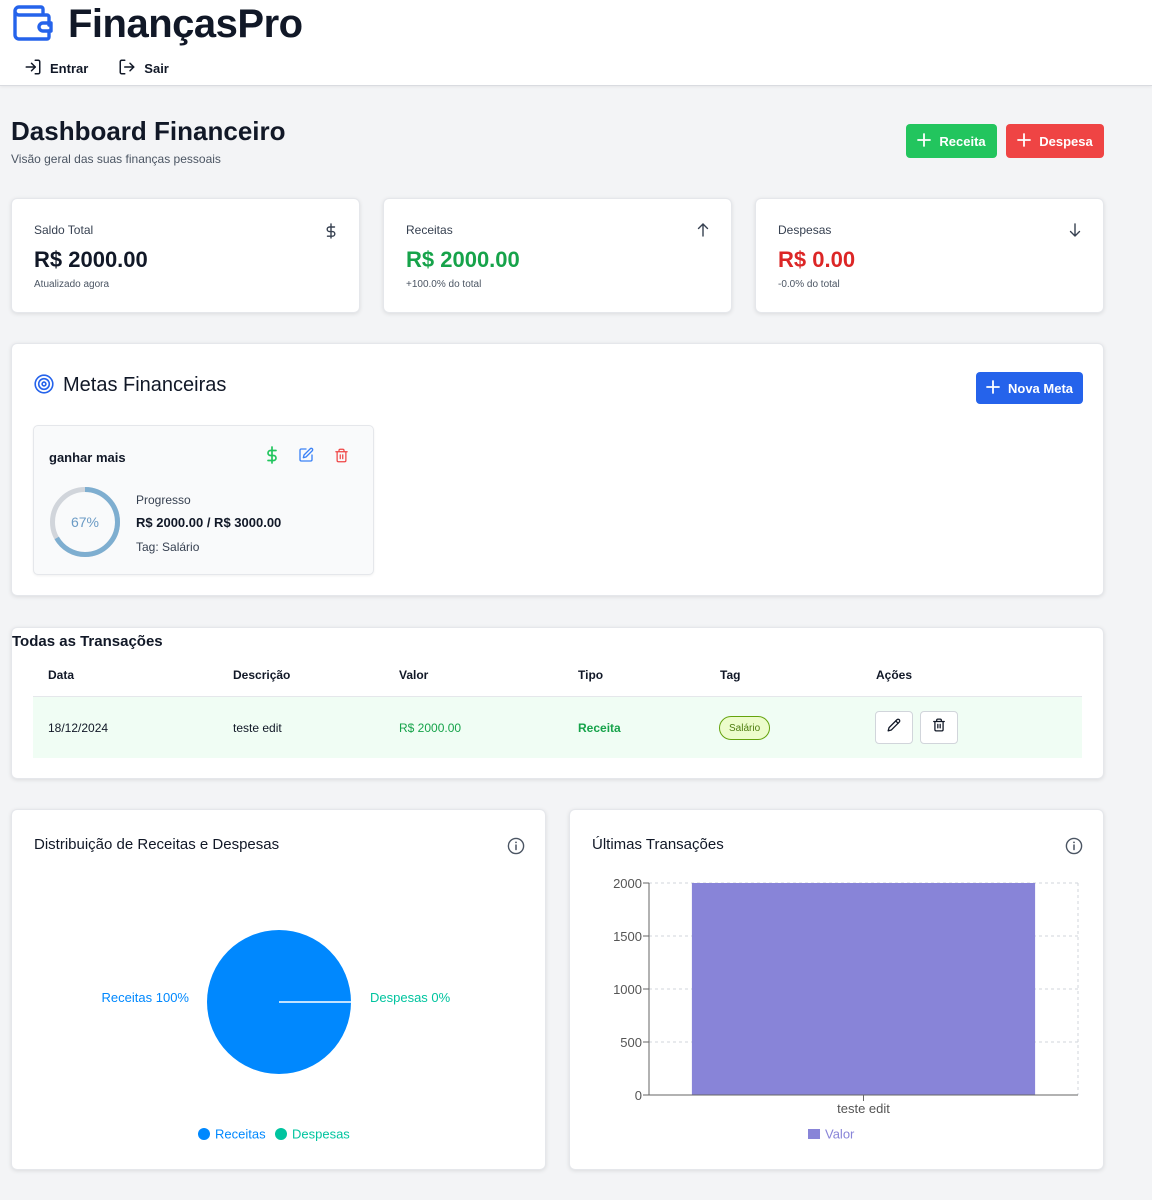  Describe the element at coordinates (631, 1042) in the screenshot. I see `y-tick-label: 500` at that location.